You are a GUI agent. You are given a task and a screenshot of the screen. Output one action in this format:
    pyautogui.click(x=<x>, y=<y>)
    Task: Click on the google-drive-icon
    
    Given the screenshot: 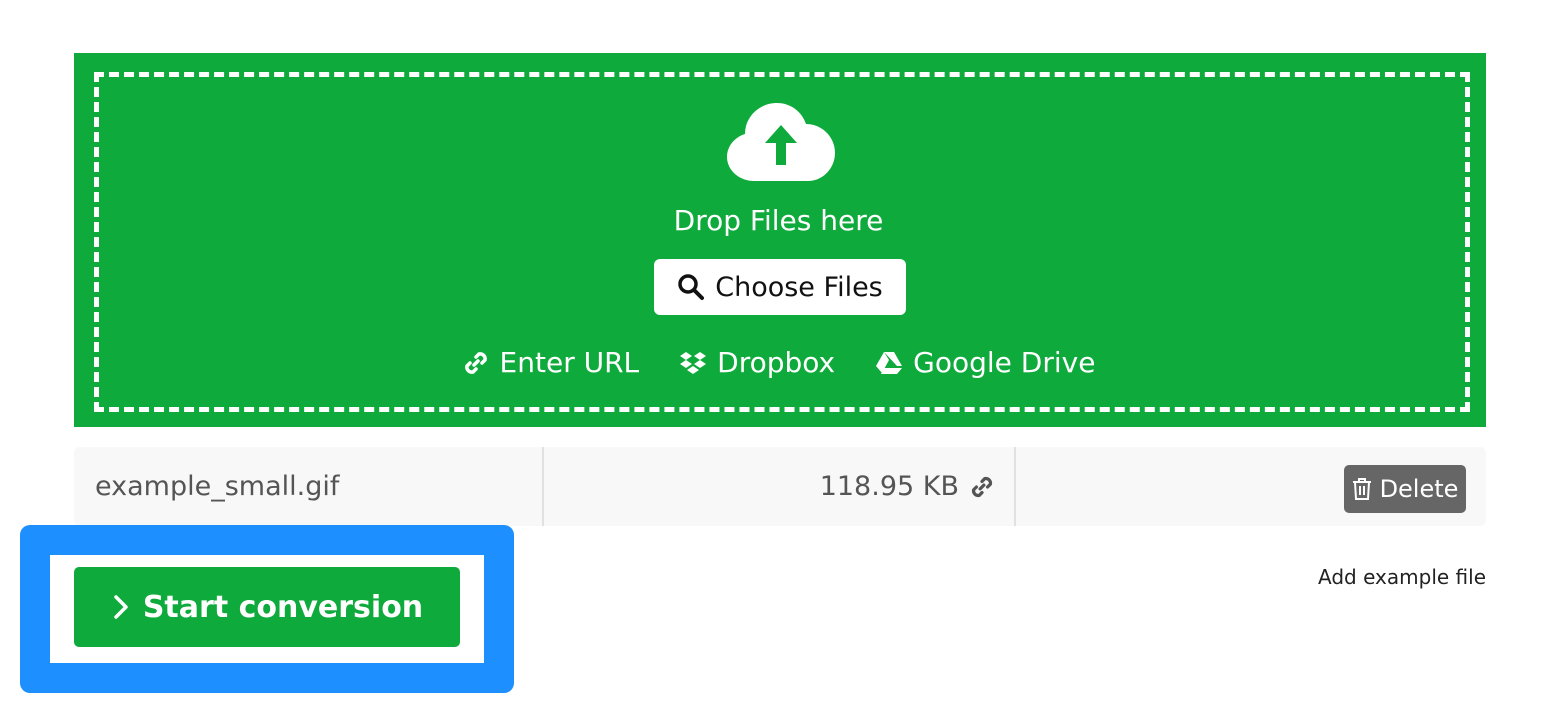 What is the action you would take?
    pyautogui.click(x=889, y=363)
    